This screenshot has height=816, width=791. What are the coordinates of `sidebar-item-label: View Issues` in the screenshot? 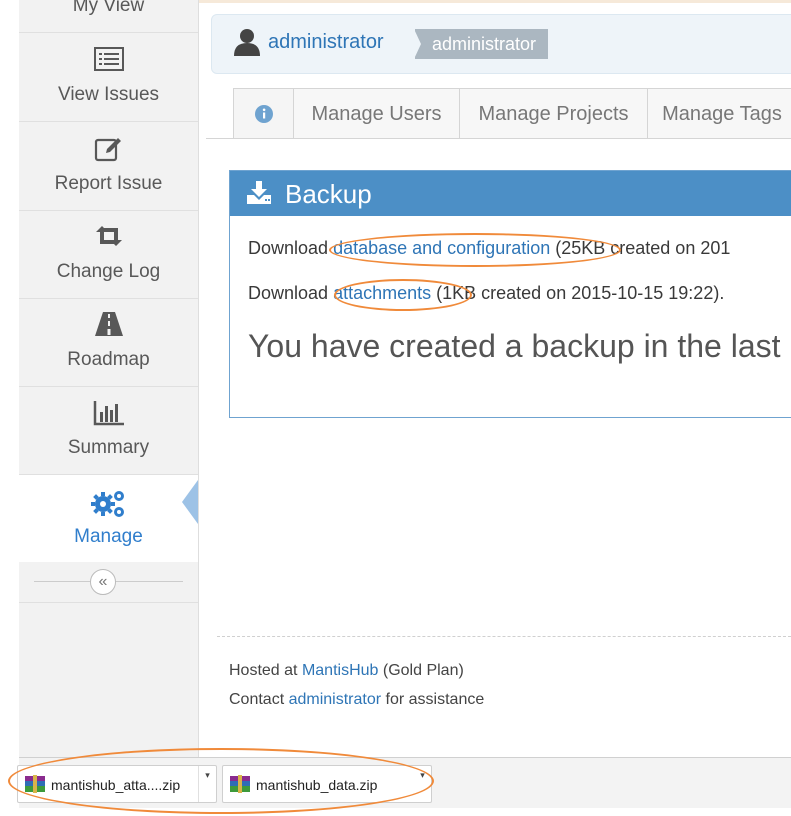 It's located at (108, 94).